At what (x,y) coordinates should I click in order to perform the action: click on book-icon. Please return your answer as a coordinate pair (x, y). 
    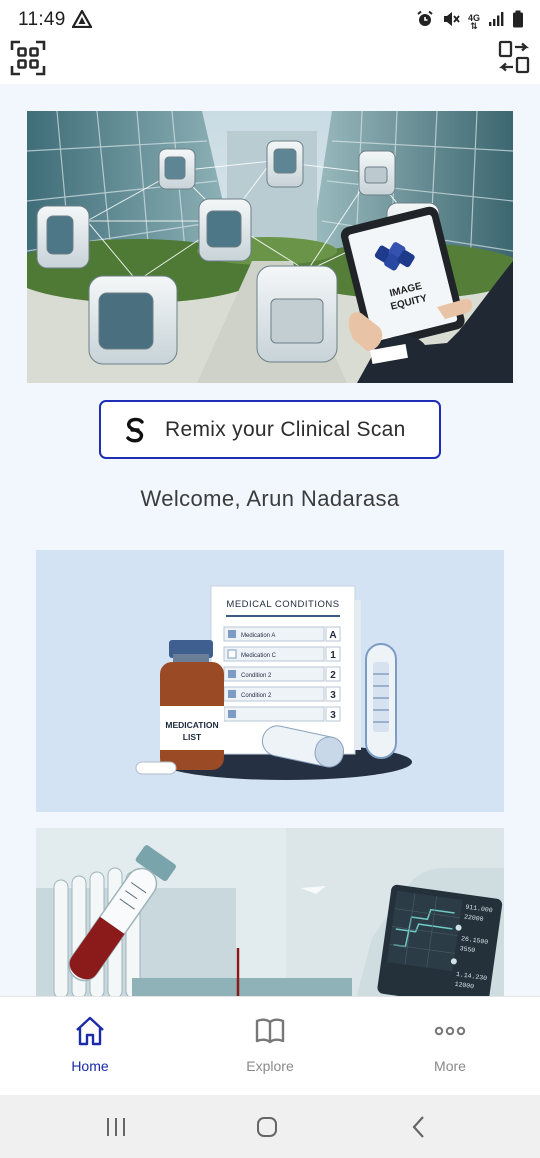
    Looking at the image, I should click on (270, 1034).